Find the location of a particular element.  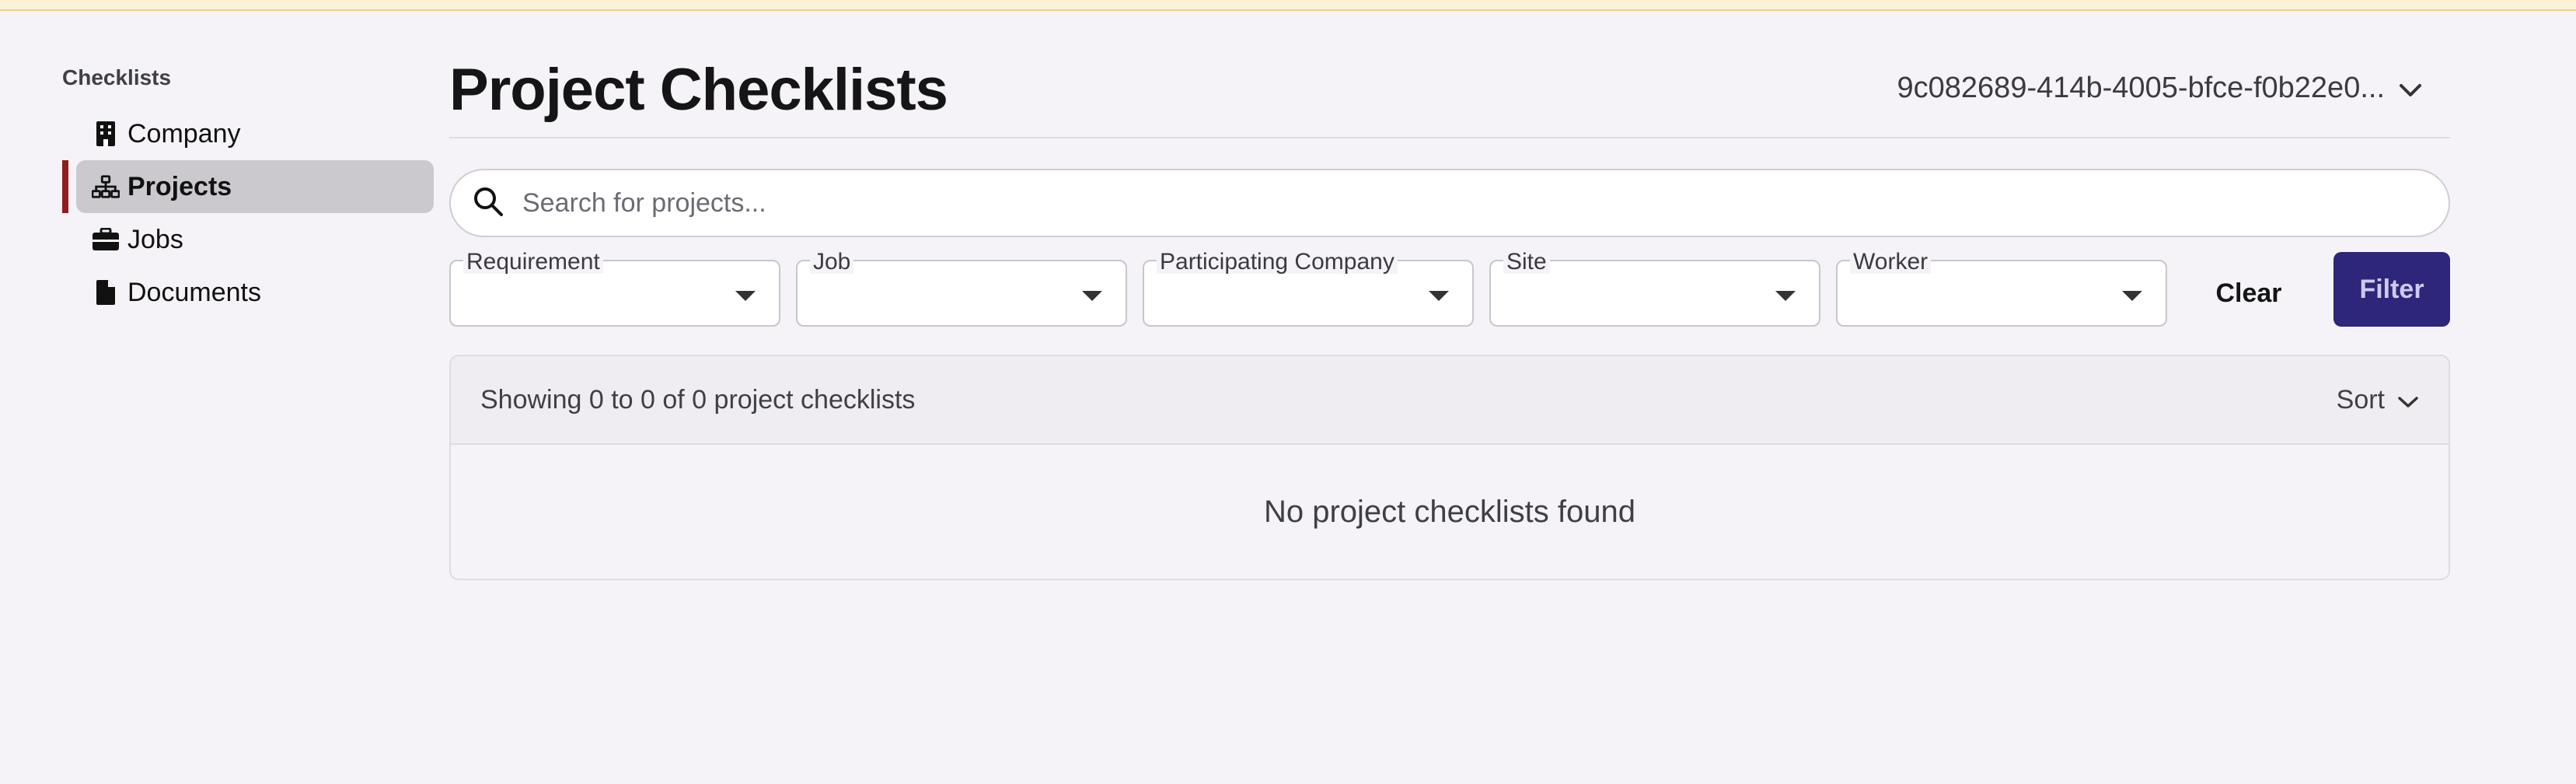

site-label: Site is located at coordinates (1527, 262).